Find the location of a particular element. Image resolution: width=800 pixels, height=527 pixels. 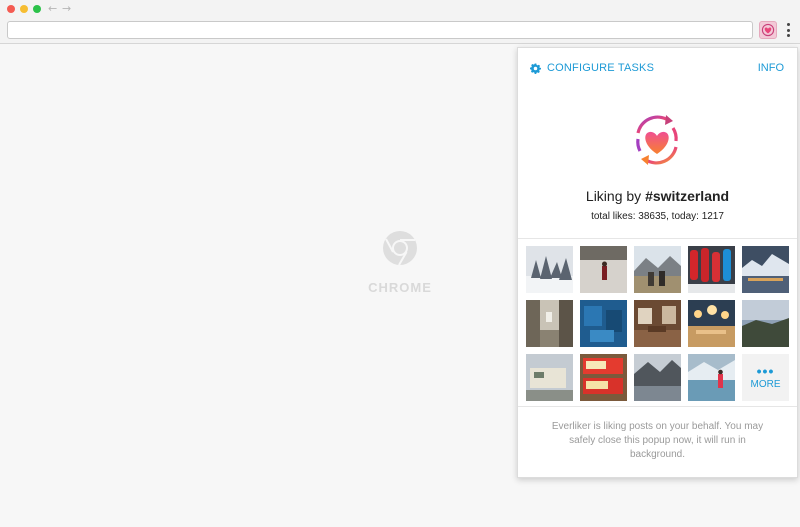

post-thumbnail-chocolate-packs is located at coordinates (603, 377).